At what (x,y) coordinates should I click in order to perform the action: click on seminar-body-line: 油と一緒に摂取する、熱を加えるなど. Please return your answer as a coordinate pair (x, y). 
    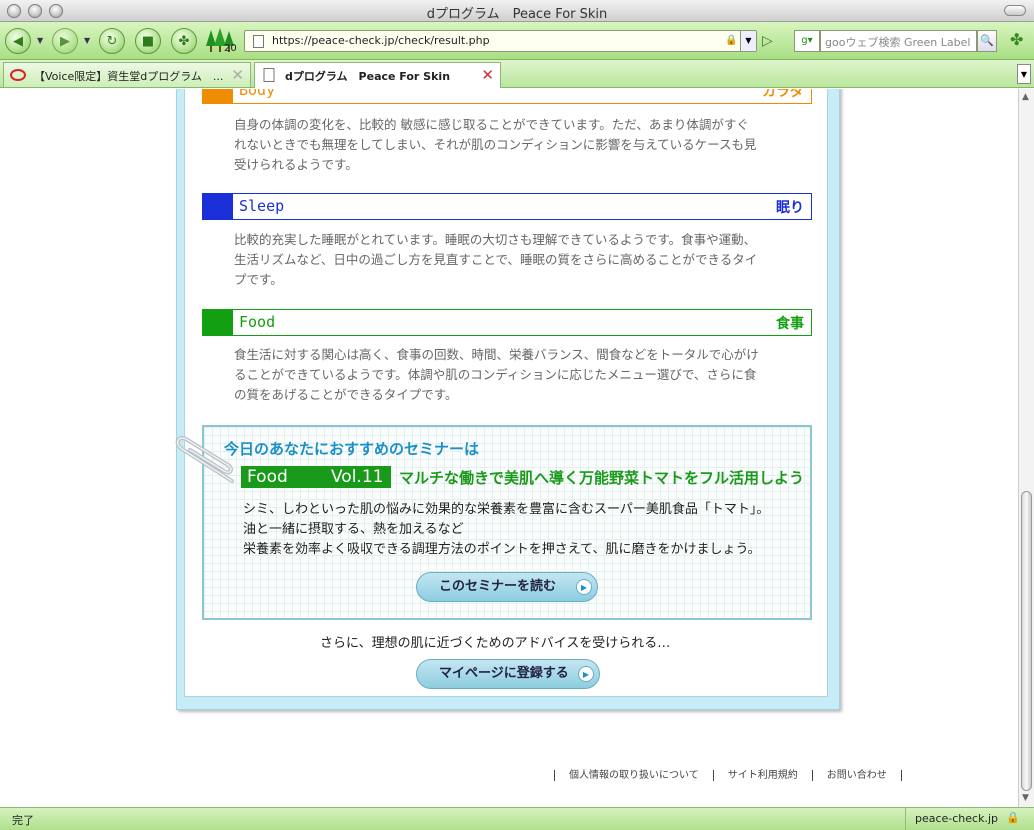
    Looking at the image, I should click on (353, 529).